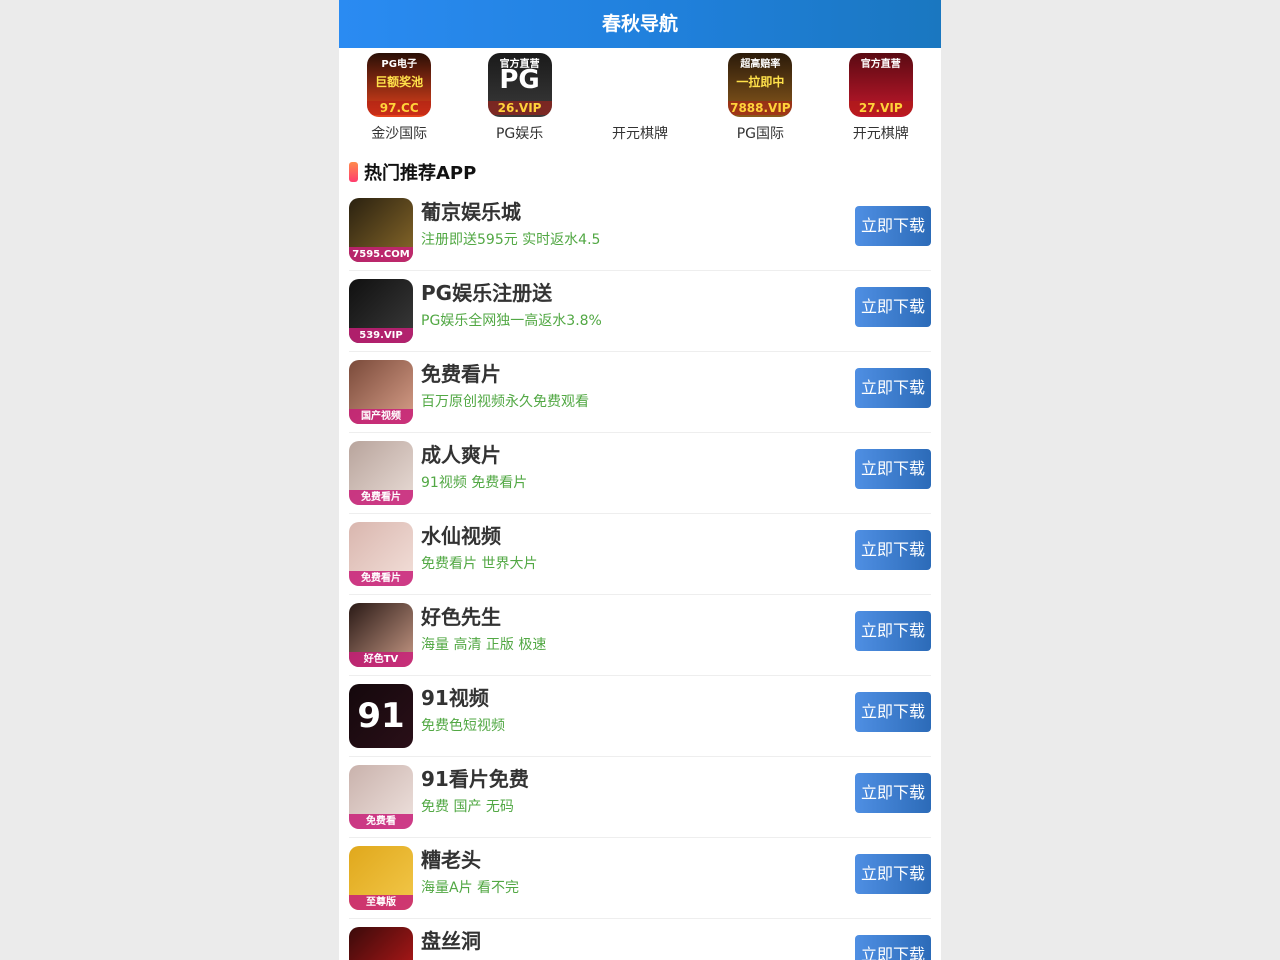 Image resolution: width=1280 pixels, height=960 pixels. I want to click on app-icon-caption: 免费看, so click(381, 821).